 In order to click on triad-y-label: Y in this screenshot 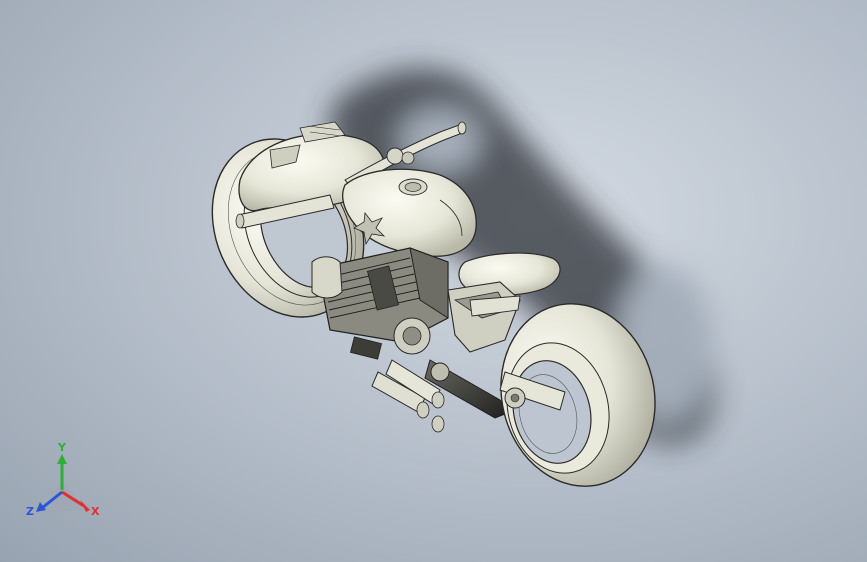, I will do `click(62, 447)`.